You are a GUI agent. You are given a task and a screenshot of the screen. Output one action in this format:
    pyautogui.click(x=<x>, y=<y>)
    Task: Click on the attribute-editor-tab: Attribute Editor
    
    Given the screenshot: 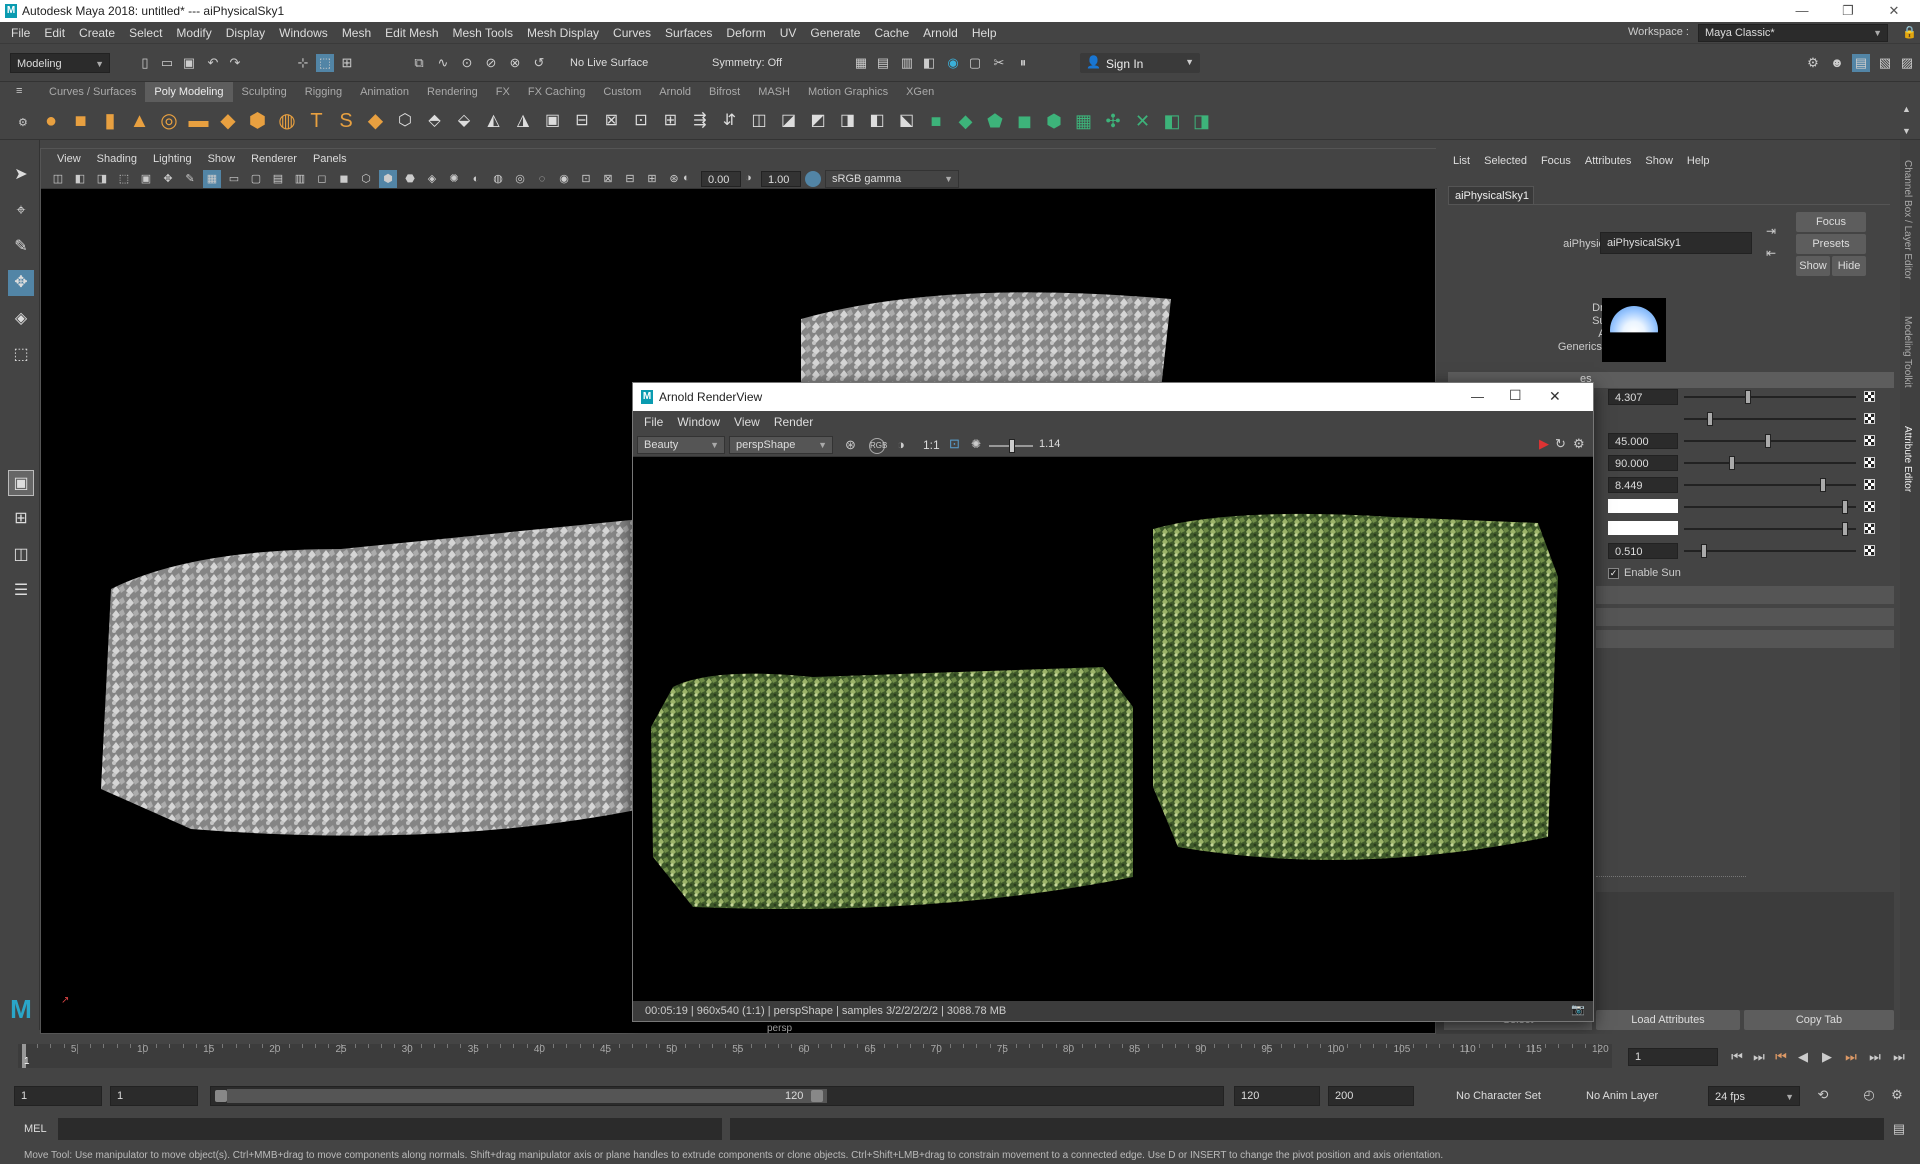 What is the action you would take?
    pyautogui.click(x=1907, y=459)
    